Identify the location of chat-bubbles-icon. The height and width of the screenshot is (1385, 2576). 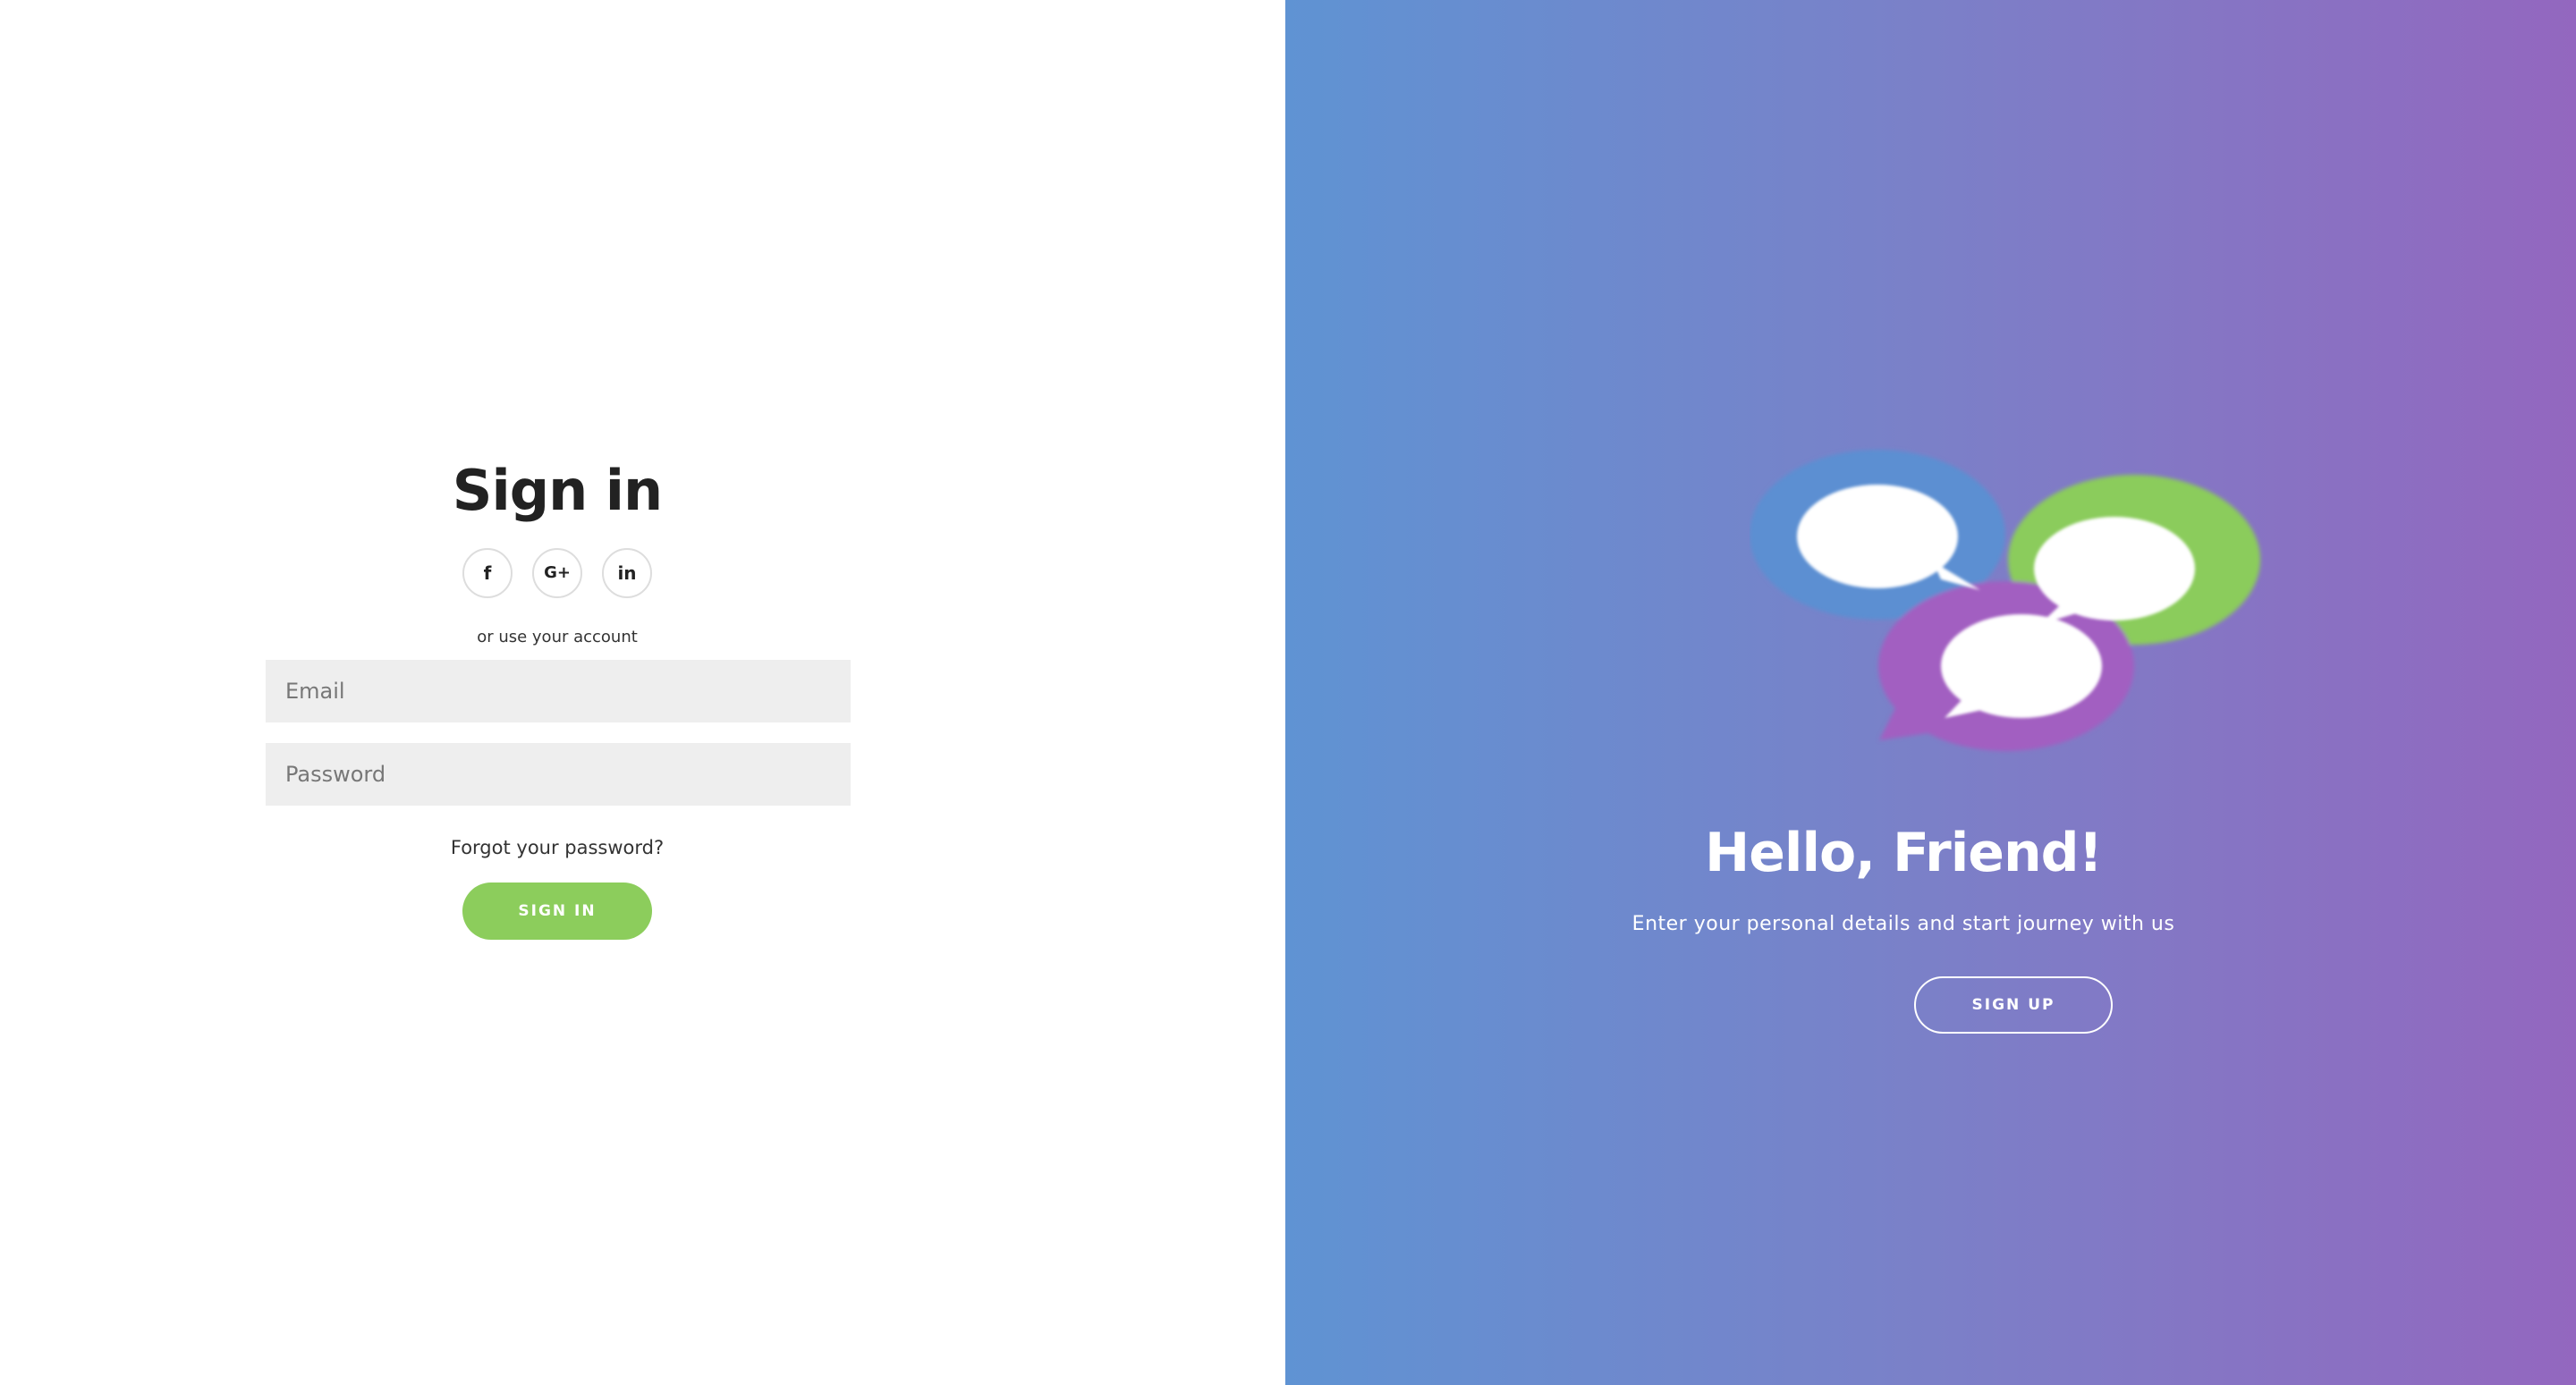
(2005, 600).